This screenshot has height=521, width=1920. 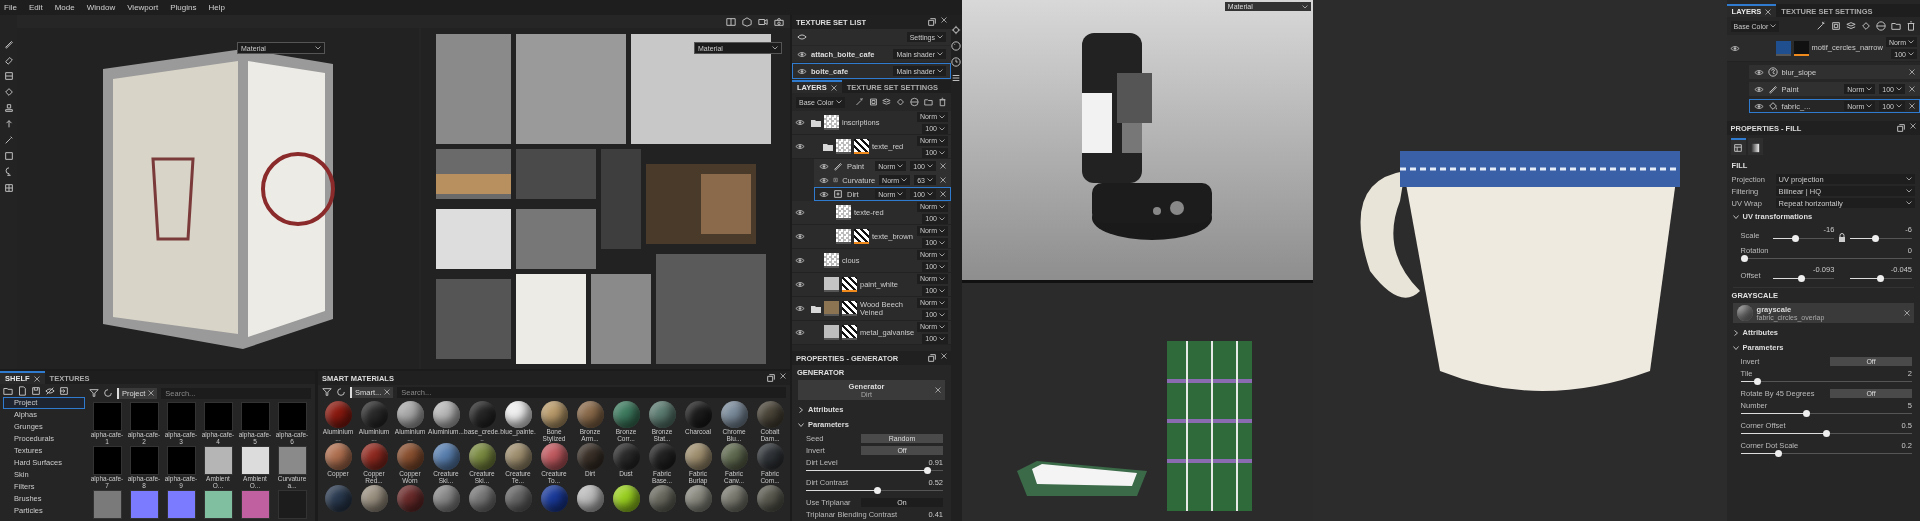 I want to click on cube-icon, so click(x=747, y=21).